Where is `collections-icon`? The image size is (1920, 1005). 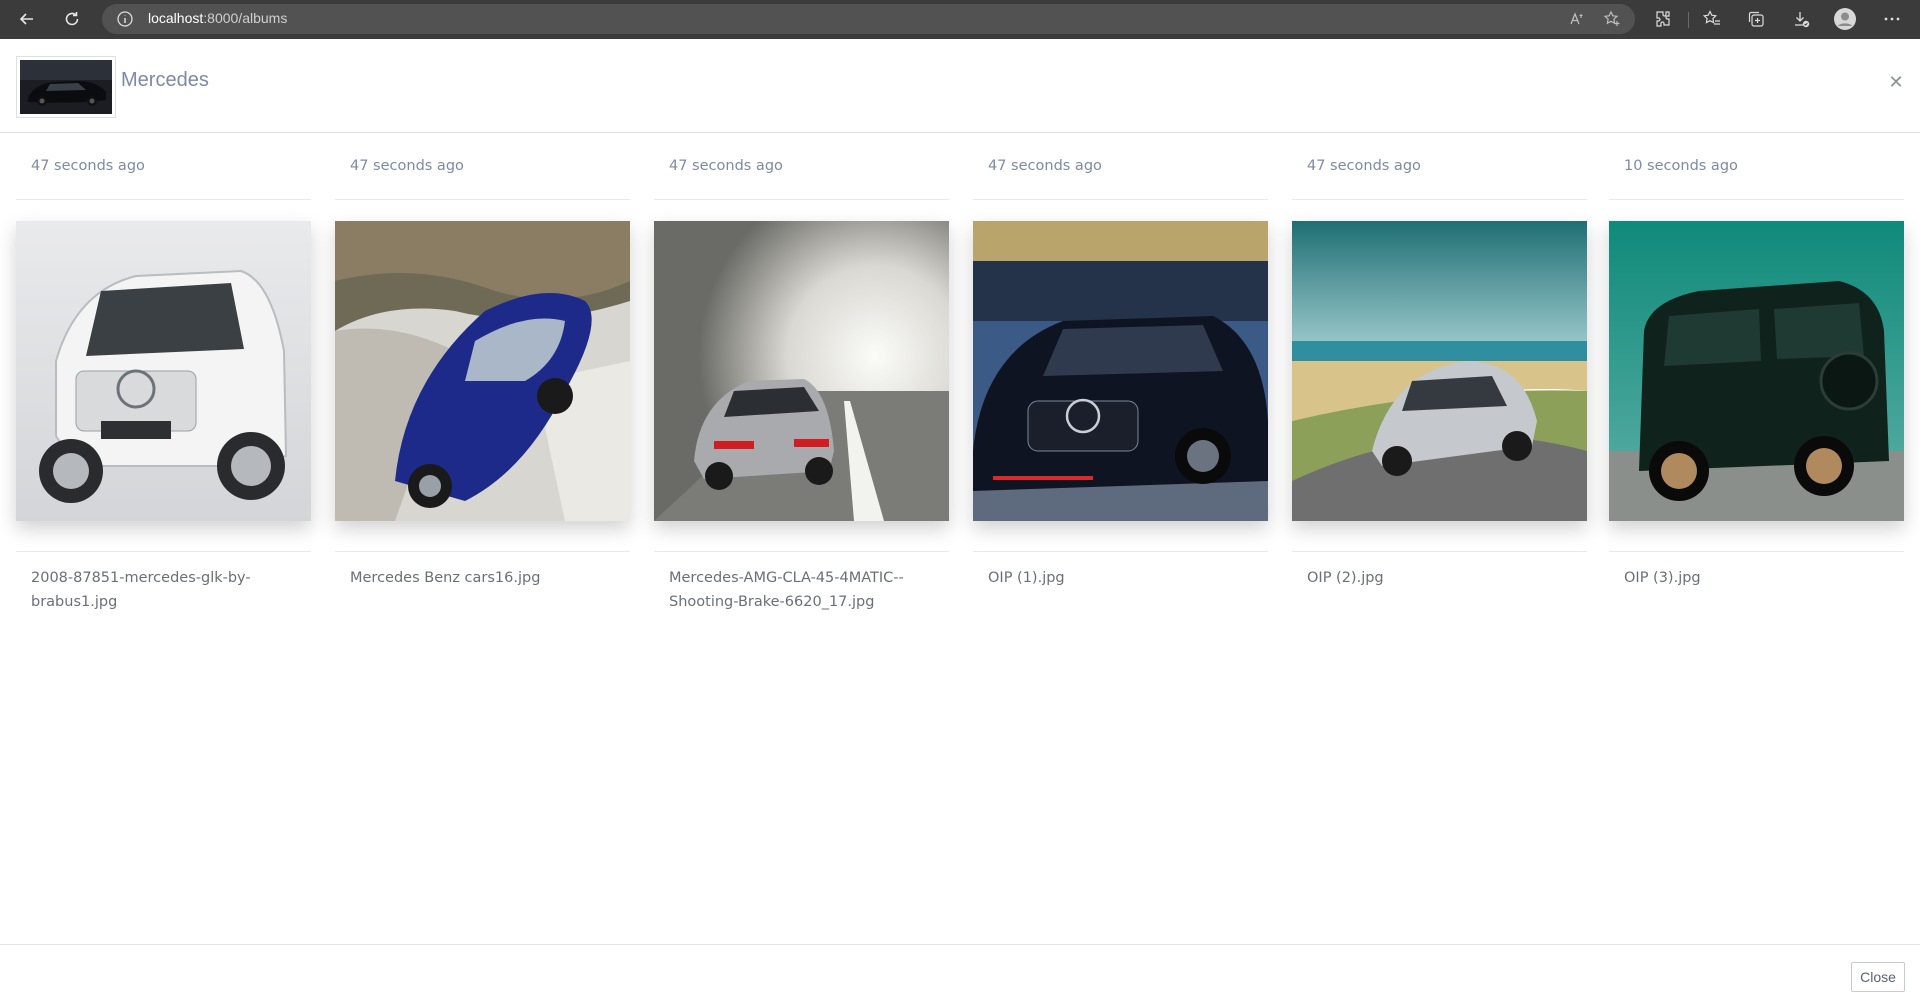 collections-icon is located at coordinates (1756, 19).